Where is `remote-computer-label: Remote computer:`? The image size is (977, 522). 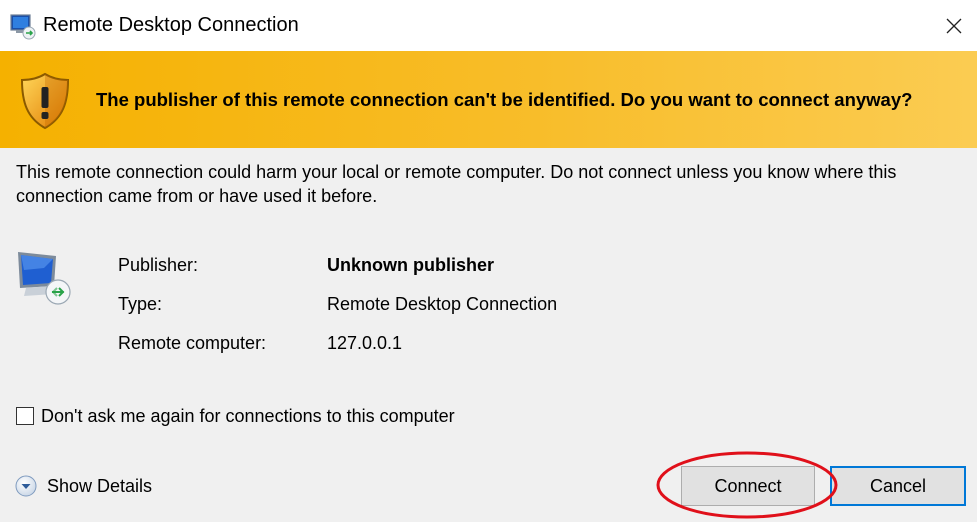 remote-computer-label: Remote computer: is located at coordinates (192, 343).